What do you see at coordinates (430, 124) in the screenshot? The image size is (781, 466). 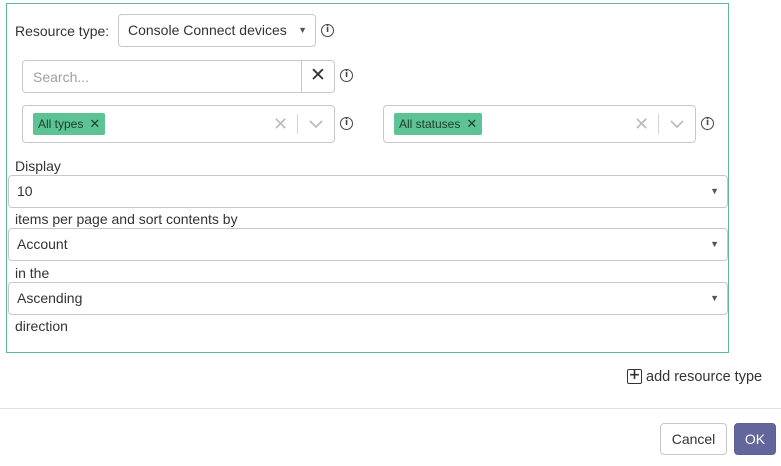 I see `chip-label: All statuses` at bounding box center [430, 124].